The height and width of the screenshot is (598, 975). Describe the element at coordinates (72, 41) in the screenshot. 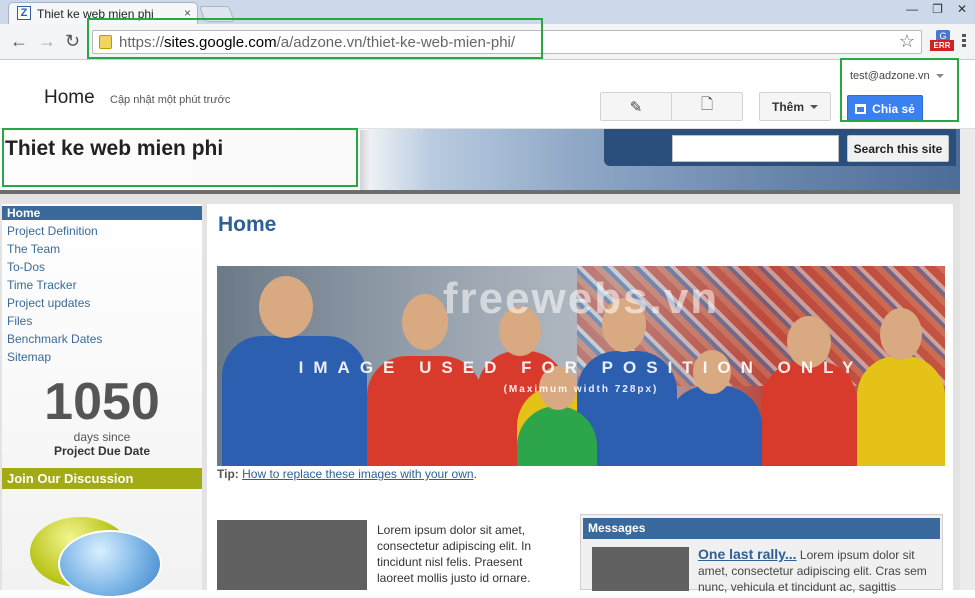

I see `reload-icon: ↻` at that location.